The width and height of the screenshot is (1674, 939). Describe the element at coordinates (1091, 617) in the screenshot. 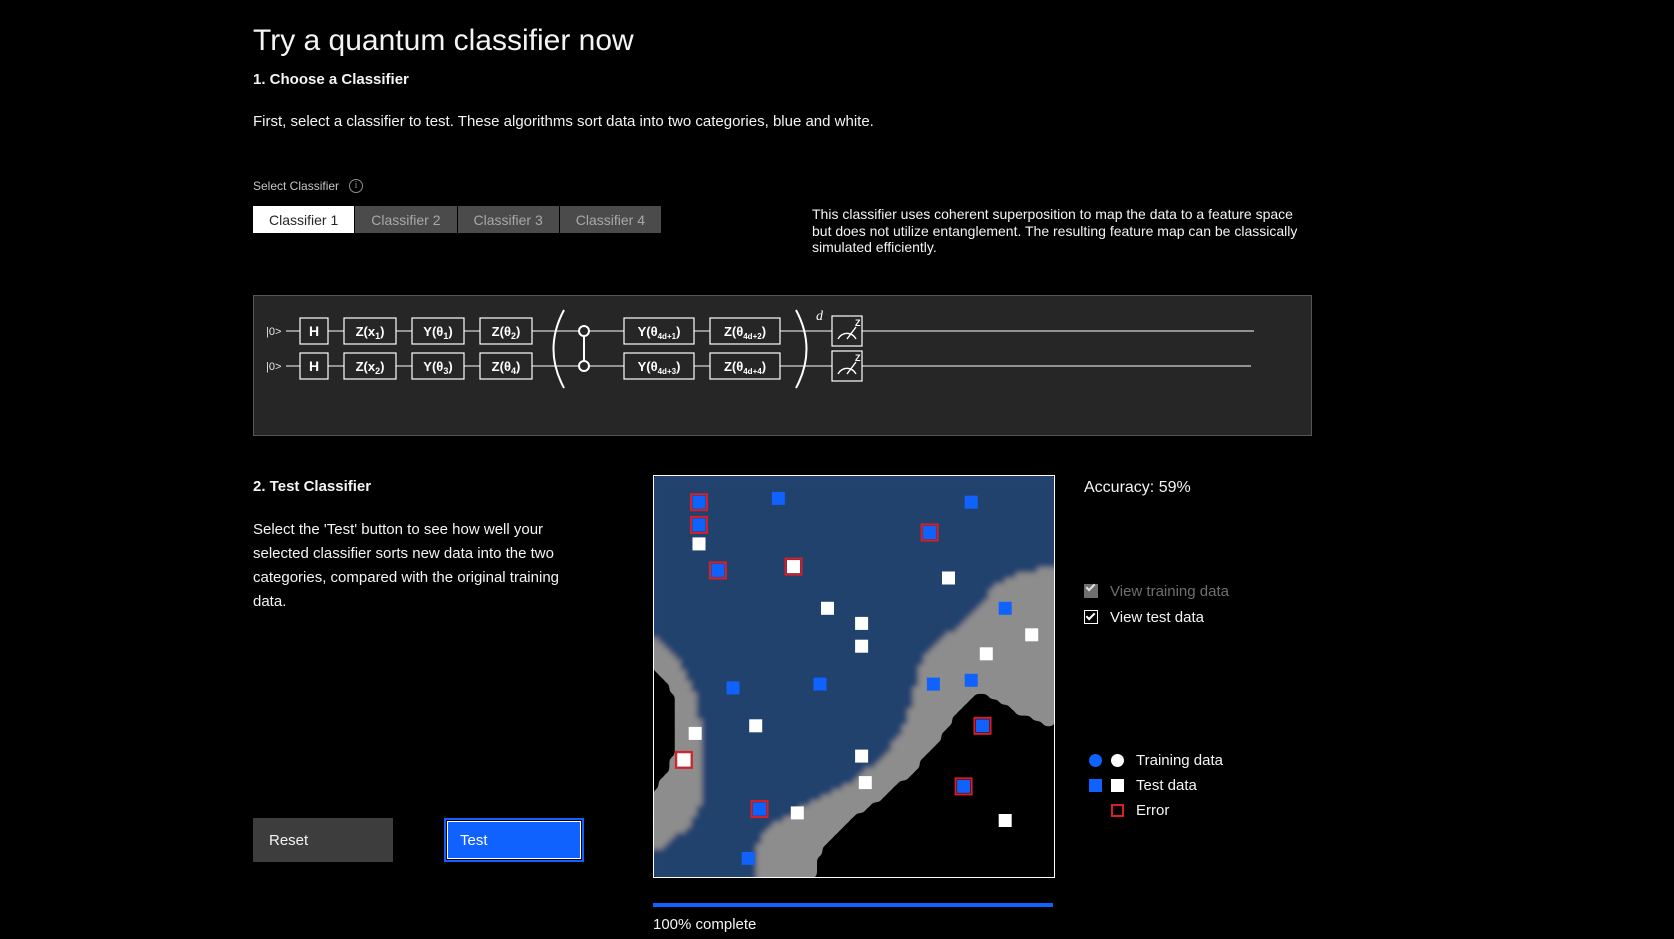

I see `checkbox-icon-checked` at that location.